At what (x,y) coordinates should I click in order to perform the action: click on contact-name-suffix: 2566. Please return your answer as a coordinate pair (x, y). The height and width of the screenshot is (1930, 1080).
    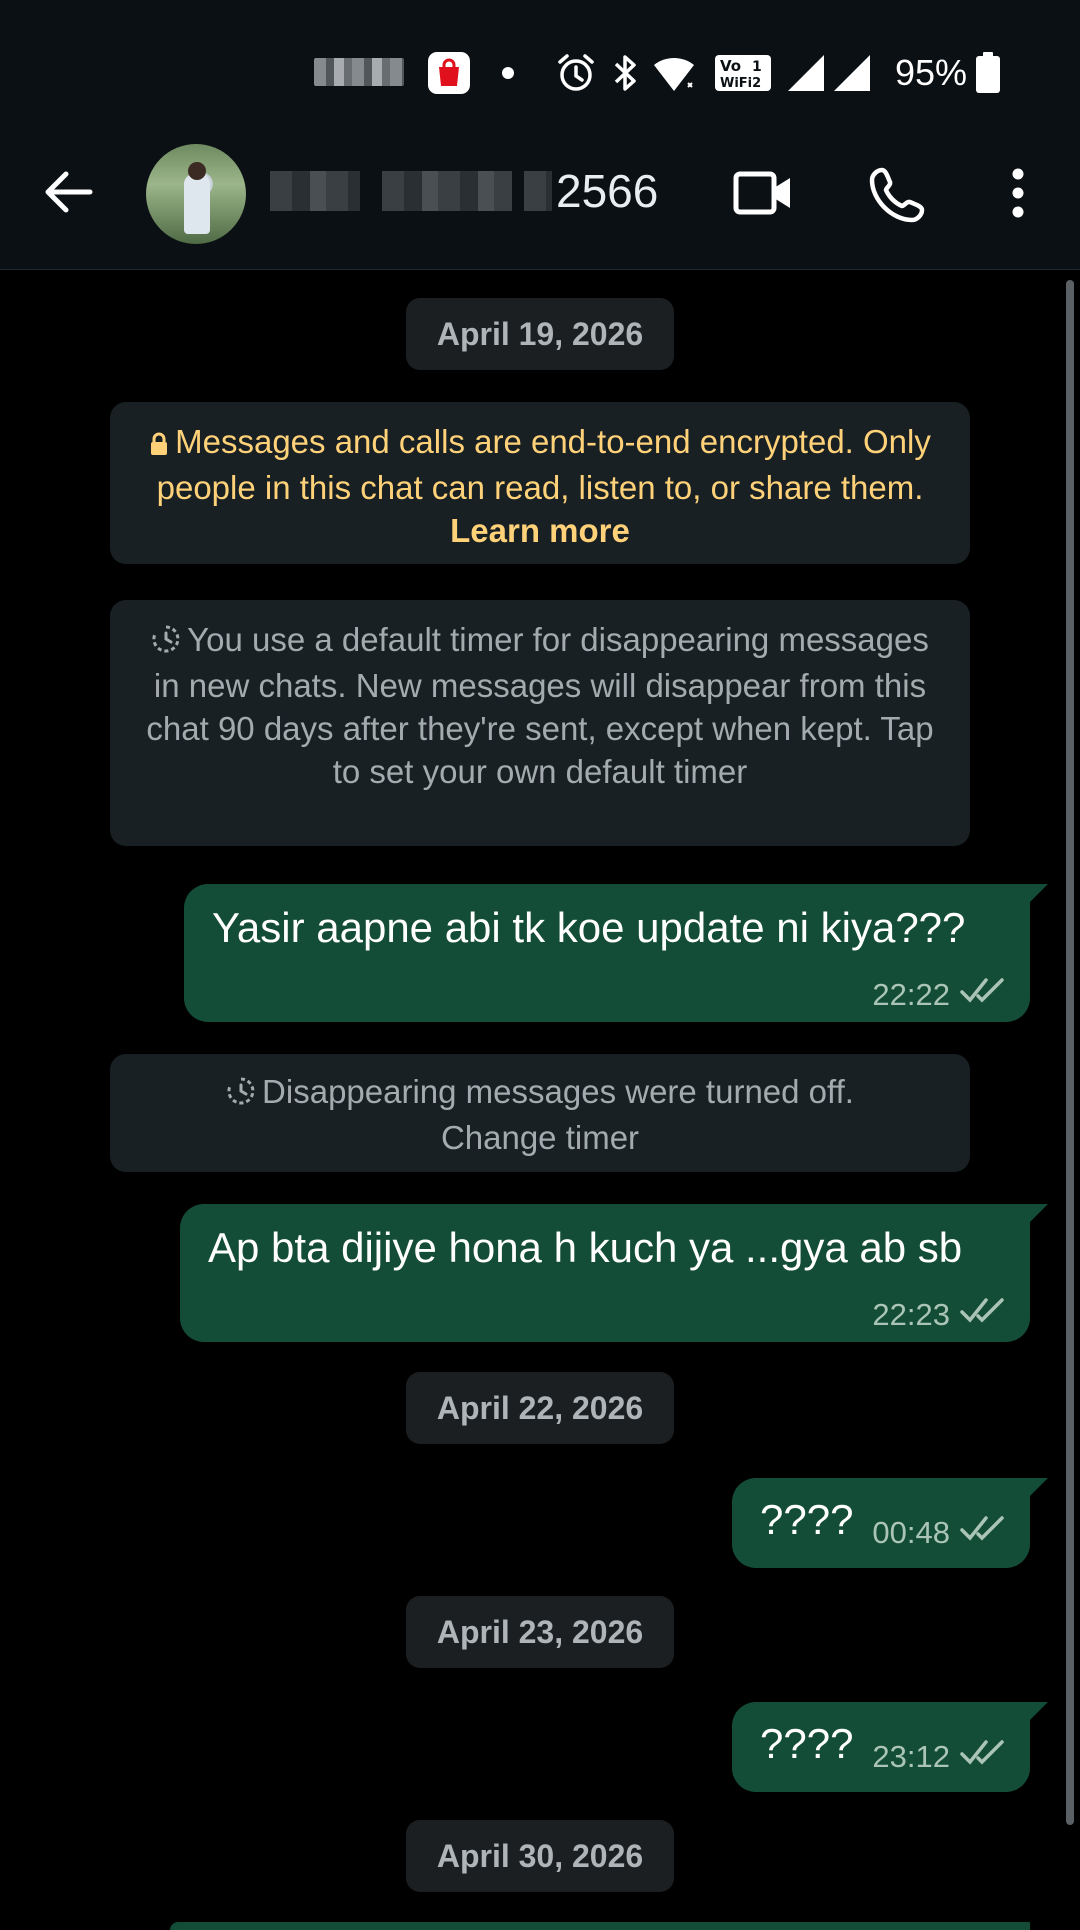
    Looking at the image, I should click on (607, 191).